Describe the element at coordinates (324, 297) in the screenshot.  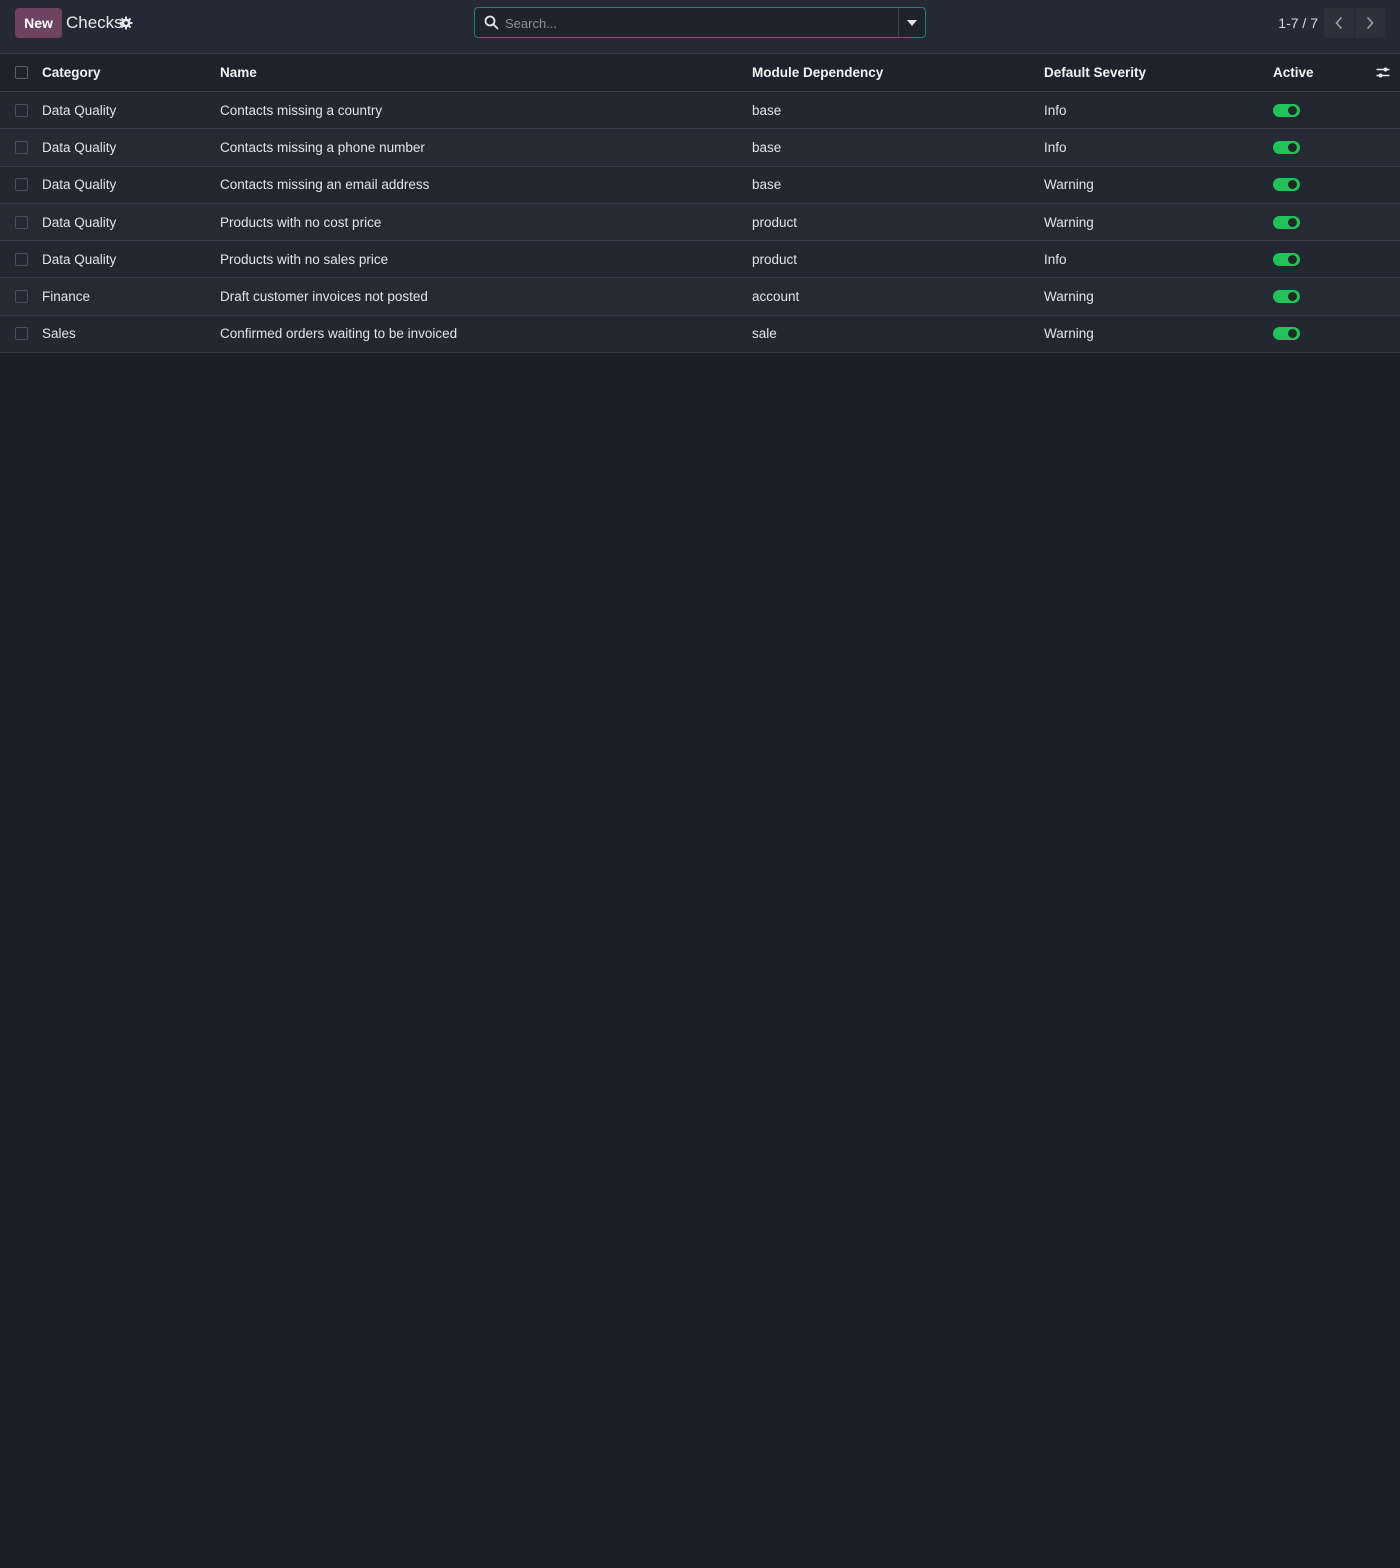
I see `cell-name: Draft customer invoices not posted` at that location.